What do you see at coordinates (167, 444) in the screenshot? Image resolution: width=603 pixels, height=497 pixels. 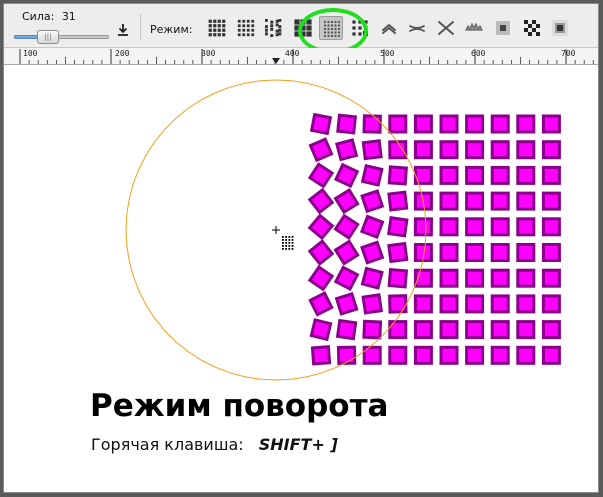 I see `hotkey-label: Горячая клавиша:` at bounding box center [167, 444].